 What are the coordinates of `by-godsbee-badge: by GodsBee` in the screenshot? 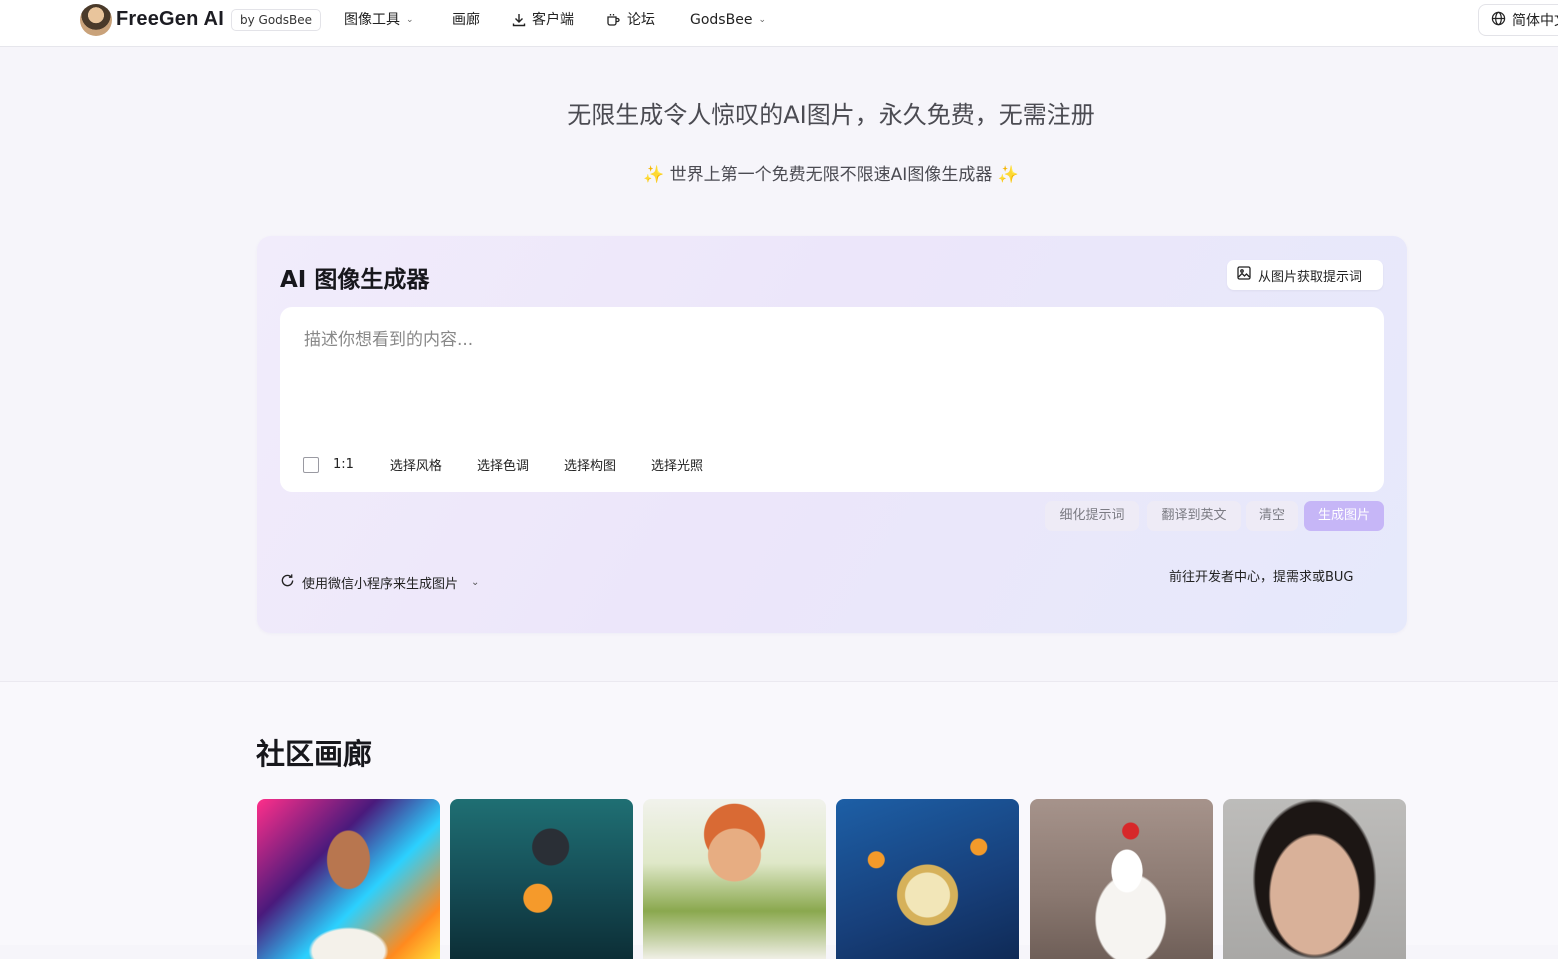 It's located at (276, 20).